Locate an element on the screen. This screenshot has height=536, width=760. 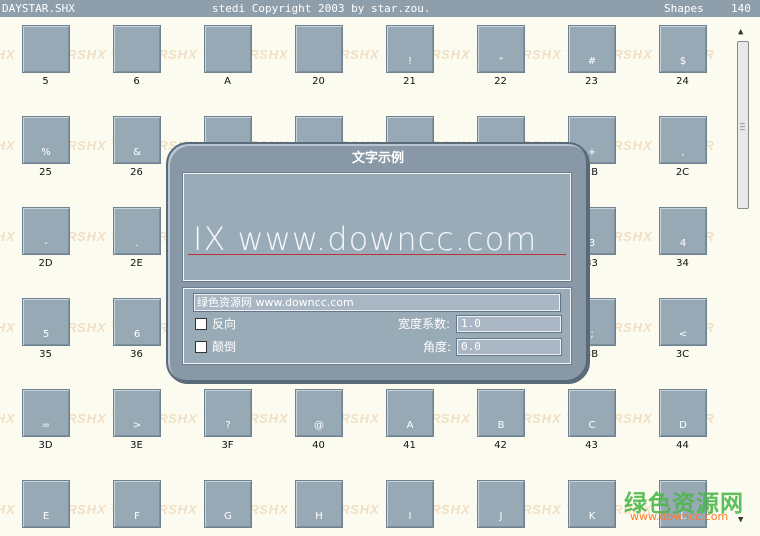
glyph-tile: < is located at coordinates (683, 322).